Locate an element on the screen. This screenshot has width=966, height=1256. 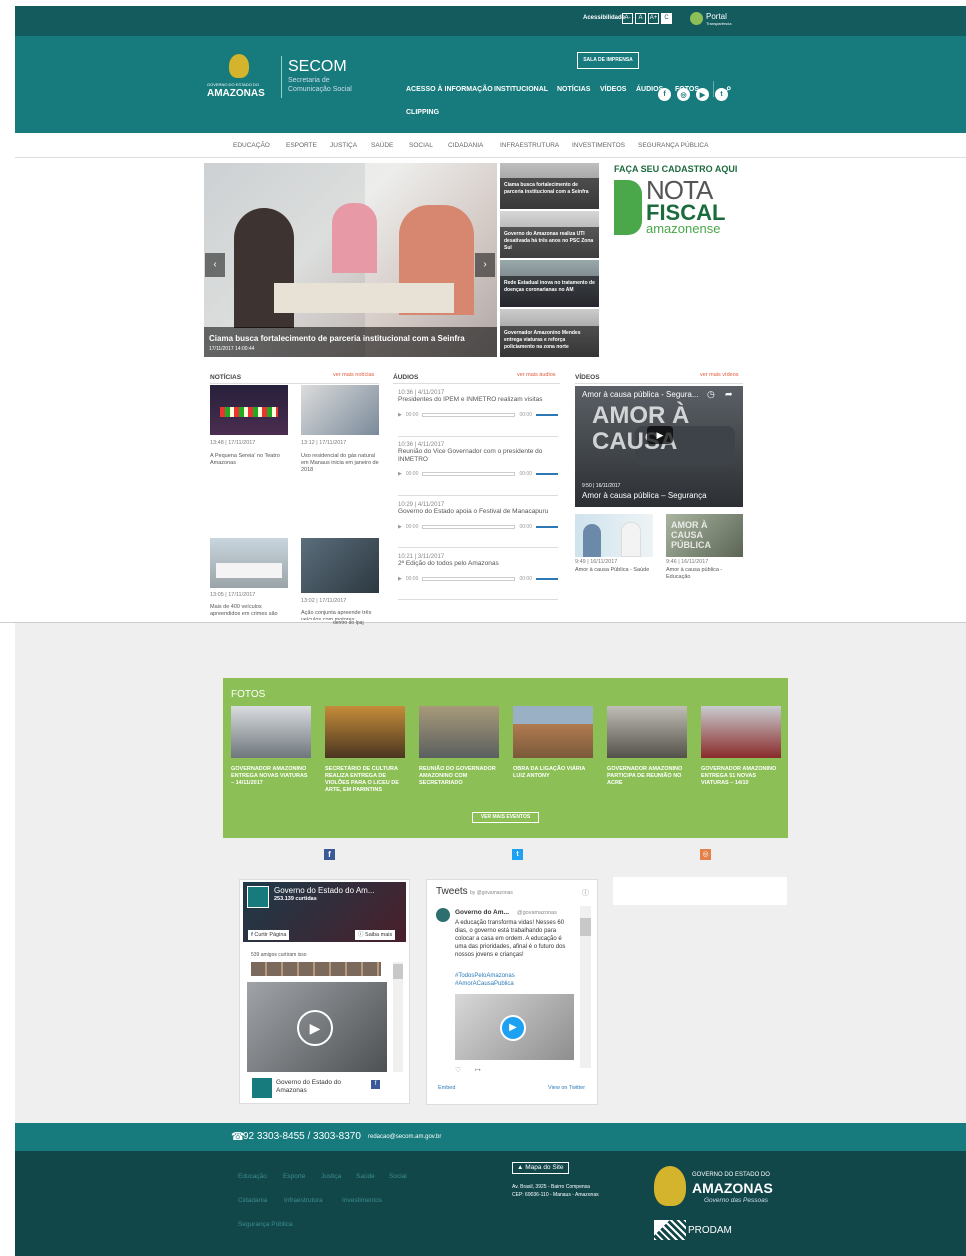
audio-title-4: 2ª Edição do todos pelo Amazonas is located at coordinates (478, 564).